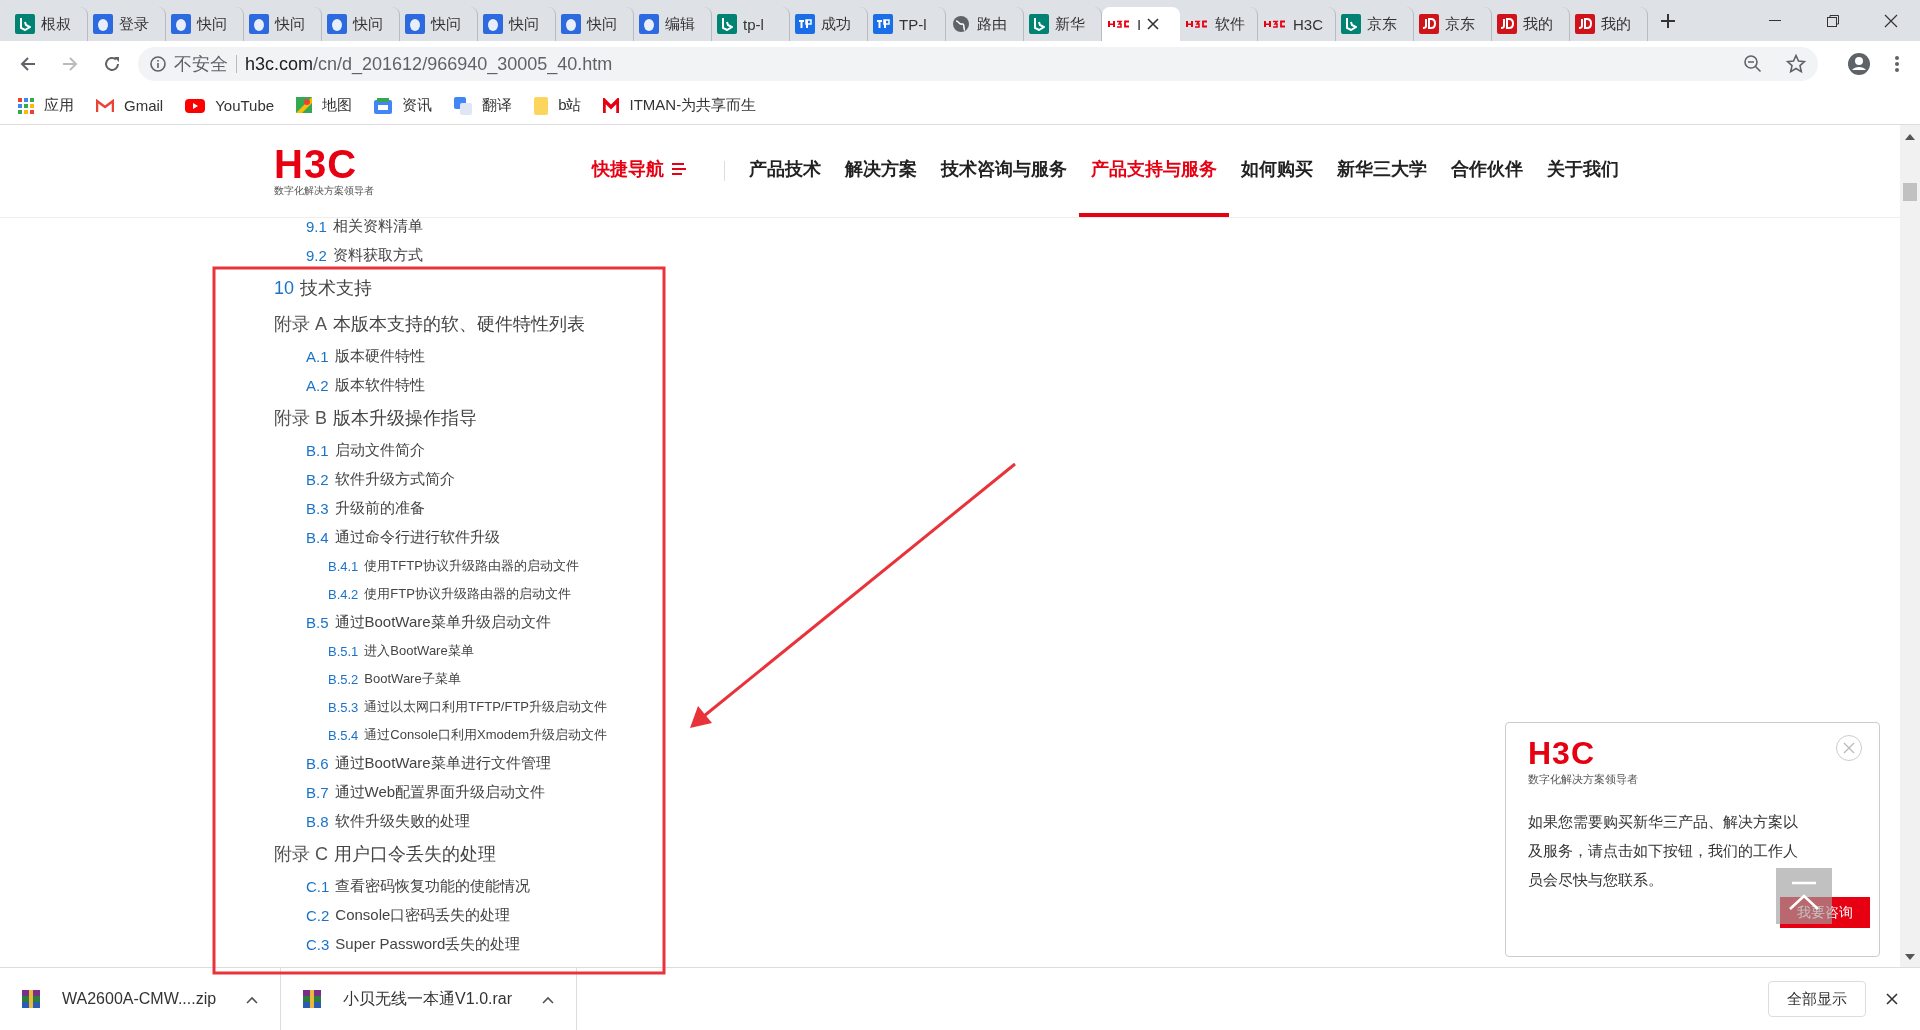  What do you see at coordinates (1382, 171) in the screenshot?
I see `nav-link: 新华三大学` at bounding box center [1382, 171].